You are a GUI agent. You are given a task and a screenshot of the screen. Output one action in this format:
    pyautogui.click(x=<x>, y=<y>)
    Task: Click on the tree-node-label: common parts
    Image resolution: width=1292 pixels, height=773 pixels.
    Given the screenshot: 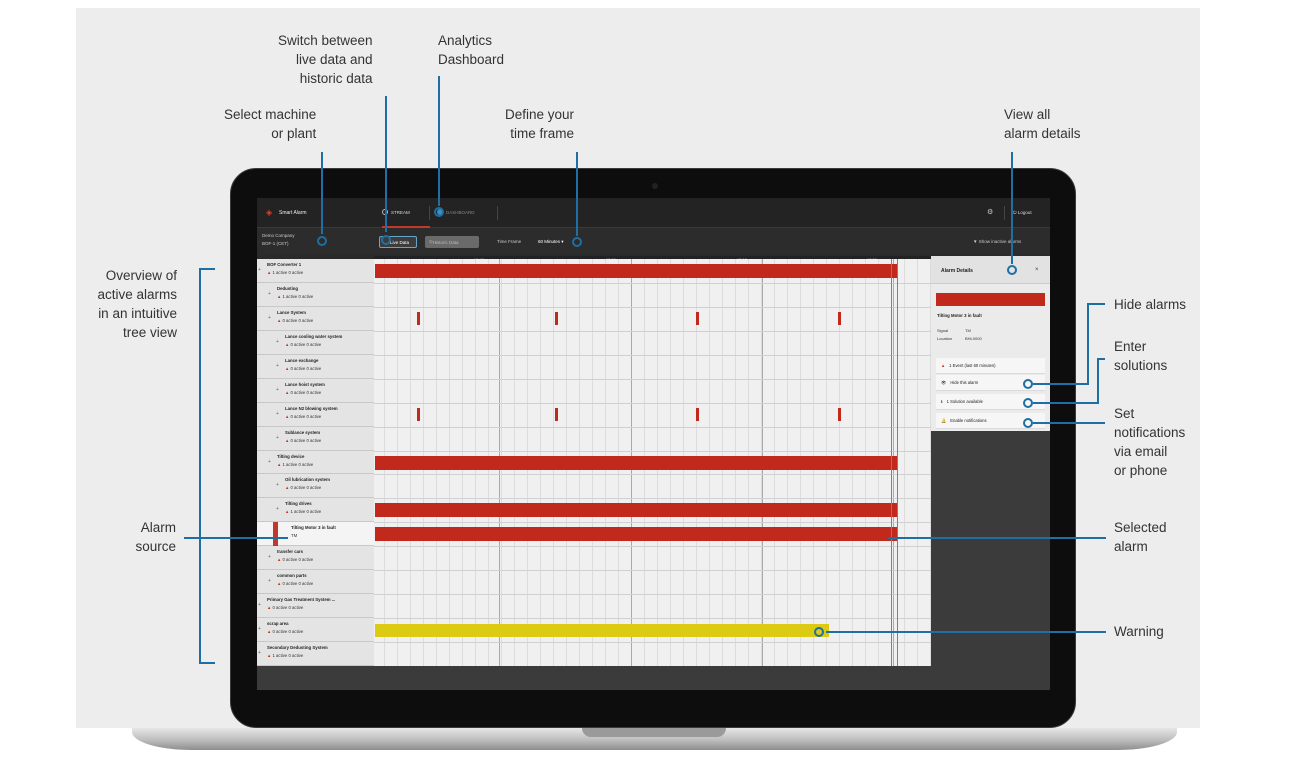 What is the action you would take?
    pyautogui.click(x=292, y=576)
    